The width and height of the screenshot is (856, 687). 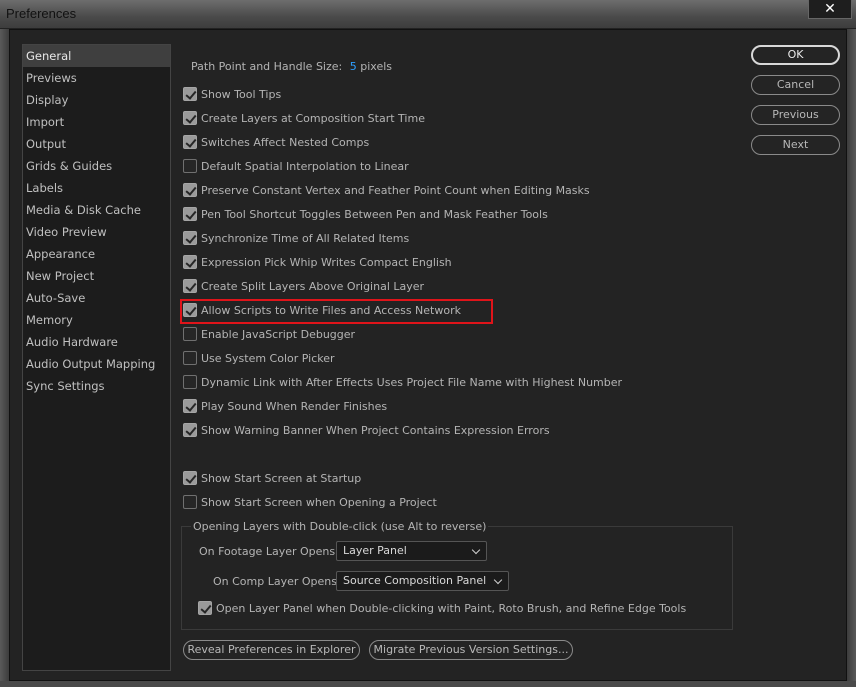 What do you see at coordinates (96, 56) in the screenshot?
I see `sidebar-item-general: General` at bounding box center [96, 56].